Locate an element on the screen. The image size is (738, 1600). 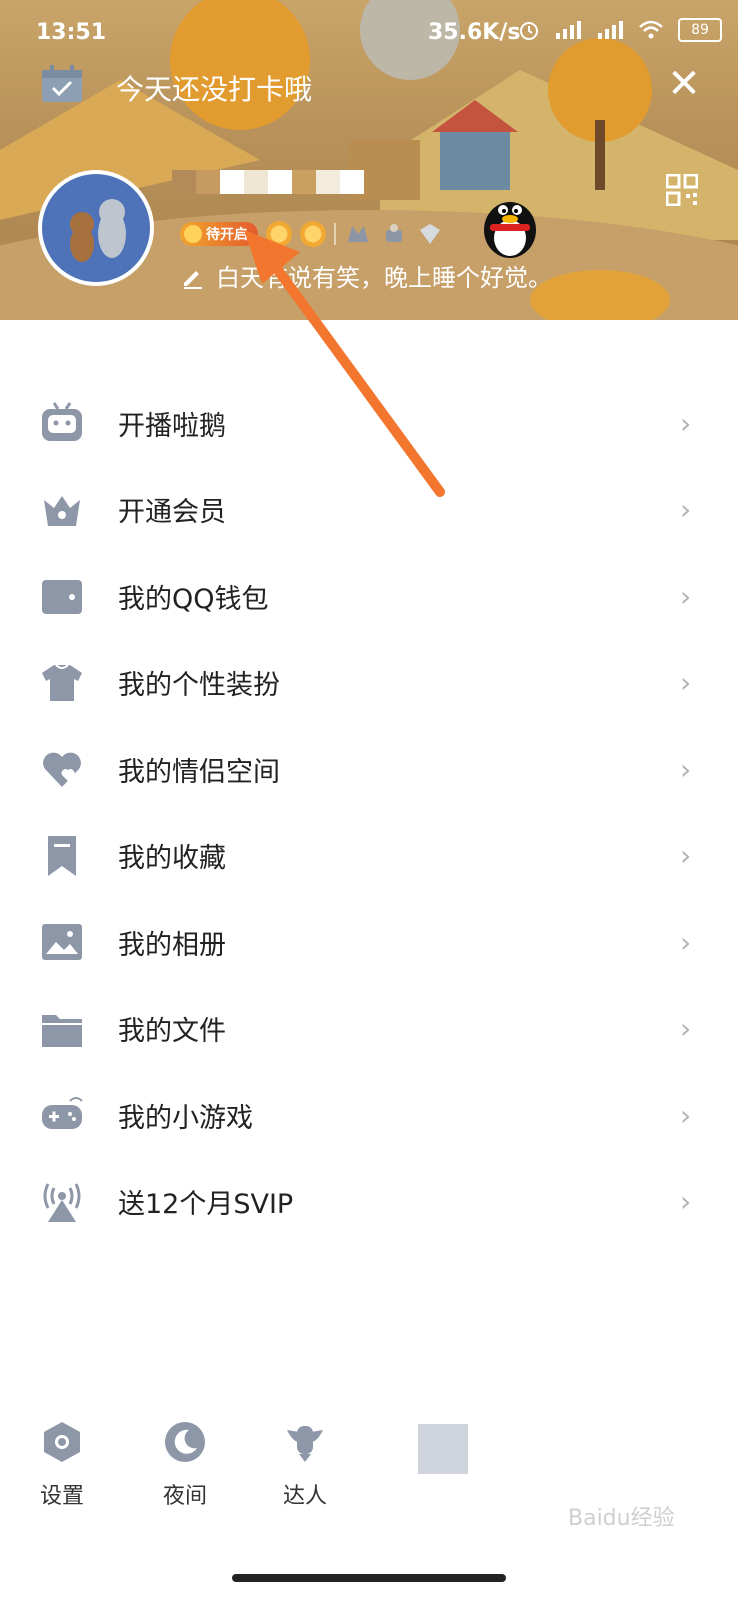
night-mode-button: 夜间 is located at coordinates (185, 1465).